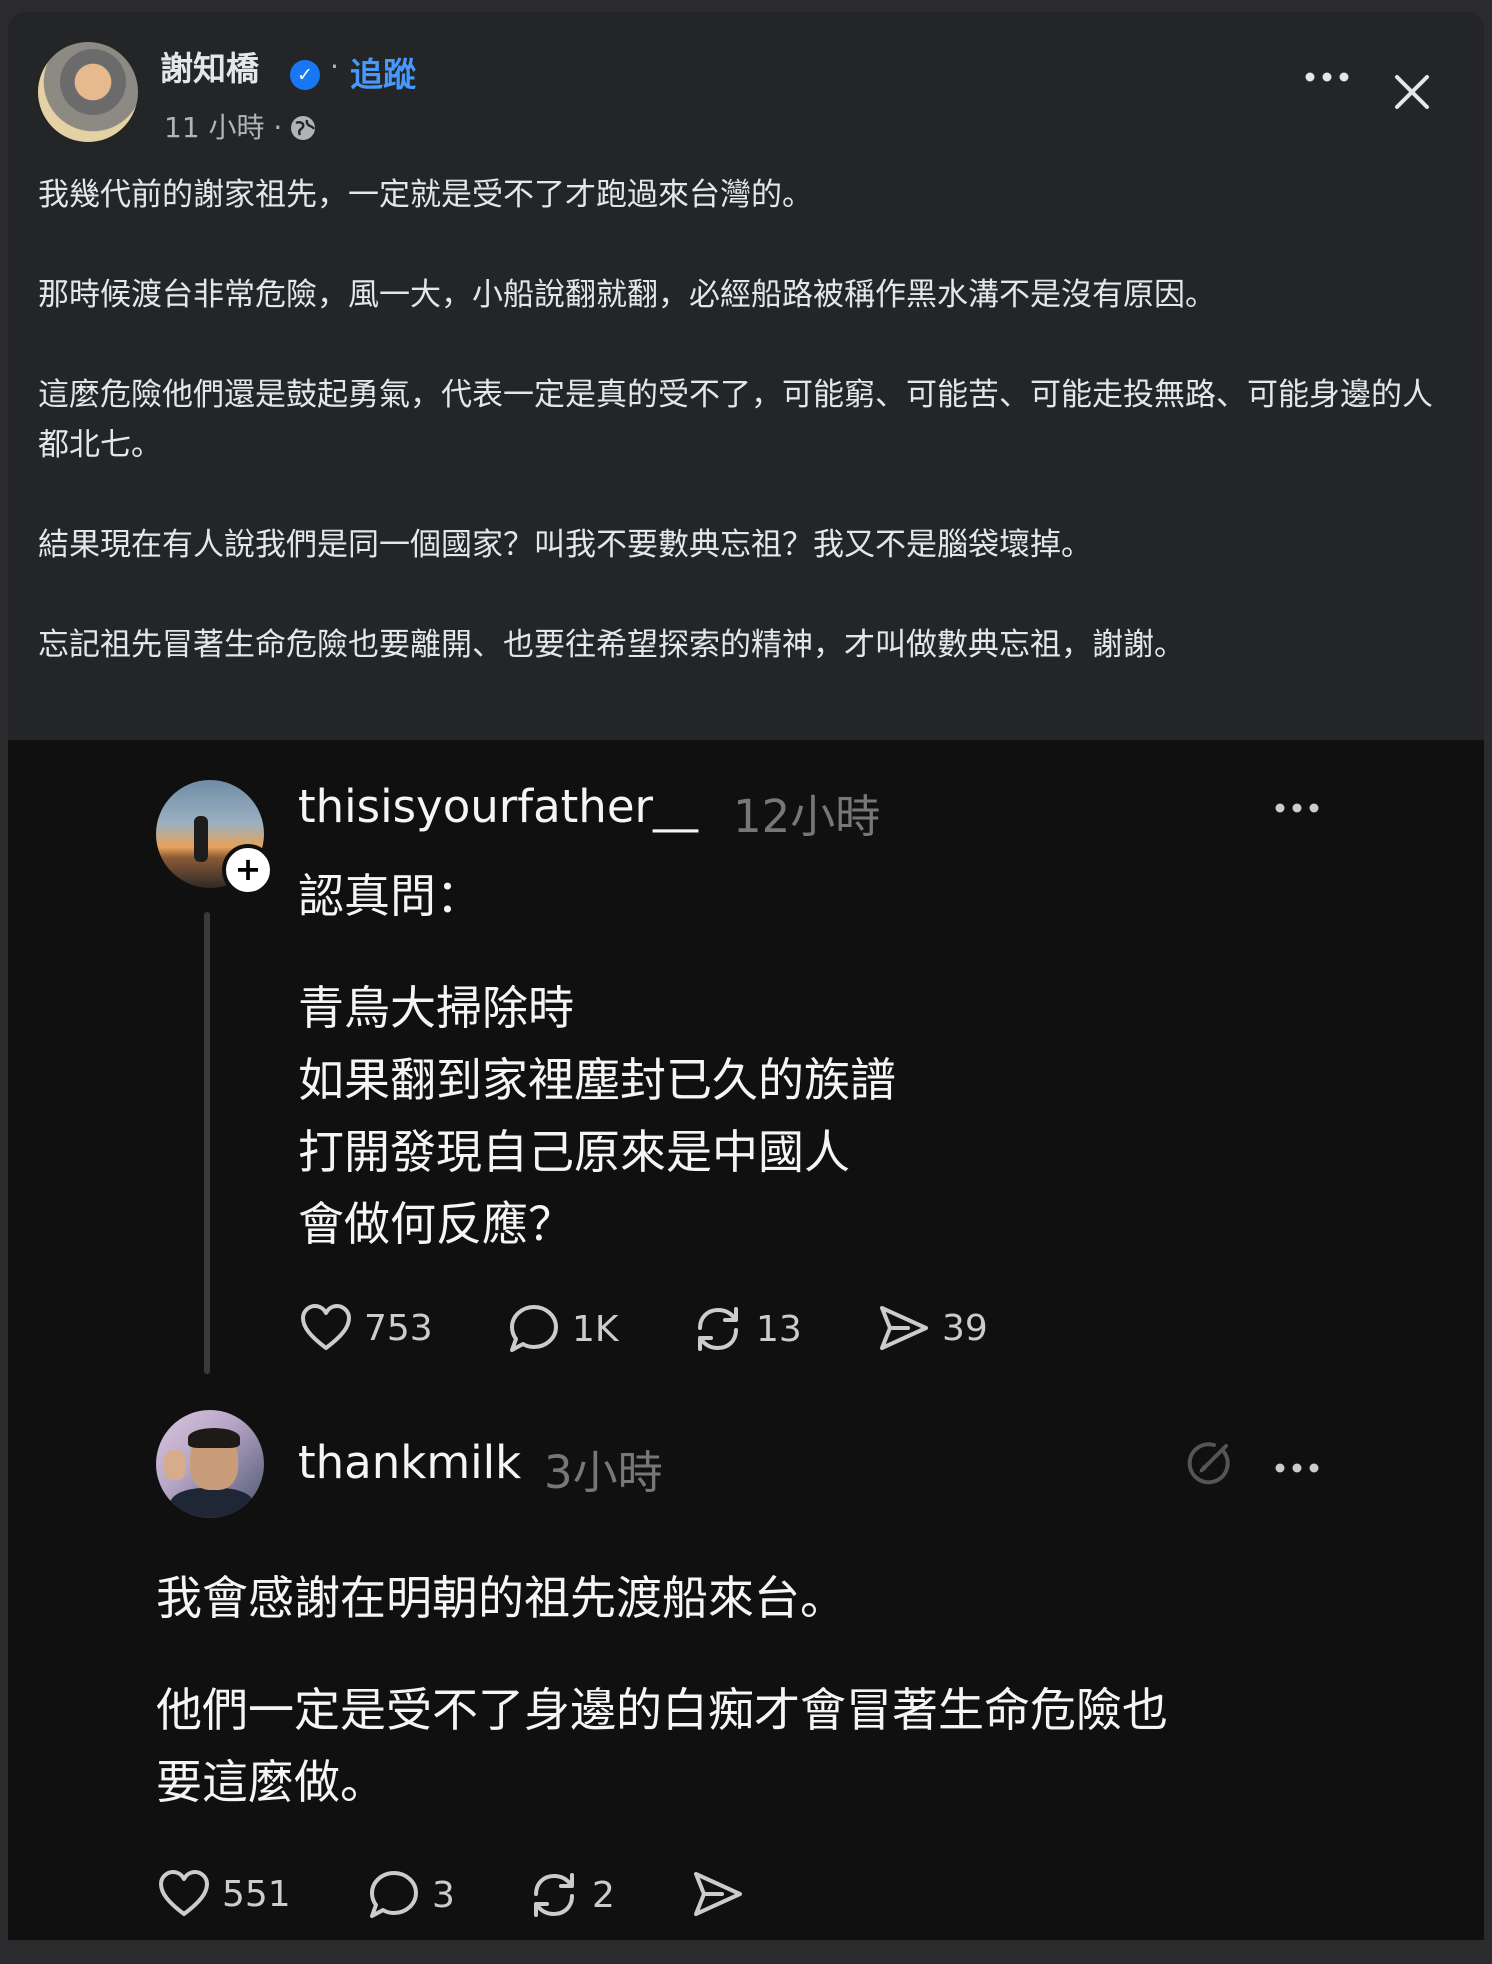  What do you see at coordinates (248, 870) in the screenshot?
I see `follow-plus-icon: +` at bounding box center [248, 870].